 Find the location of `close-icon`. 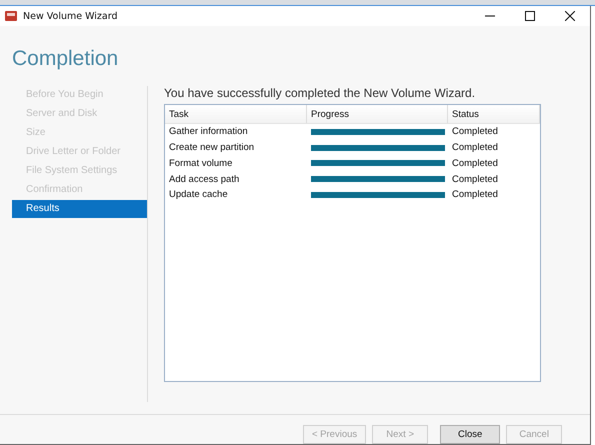

close-icon is located at coordinates (570, 16).